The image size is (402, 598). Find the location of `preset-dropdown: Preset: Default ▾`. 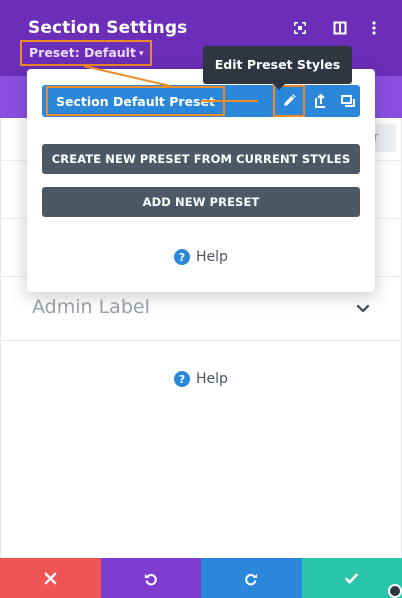

preset-dropdown: Preset: Default ▾ is located at coordinates (86, 53).